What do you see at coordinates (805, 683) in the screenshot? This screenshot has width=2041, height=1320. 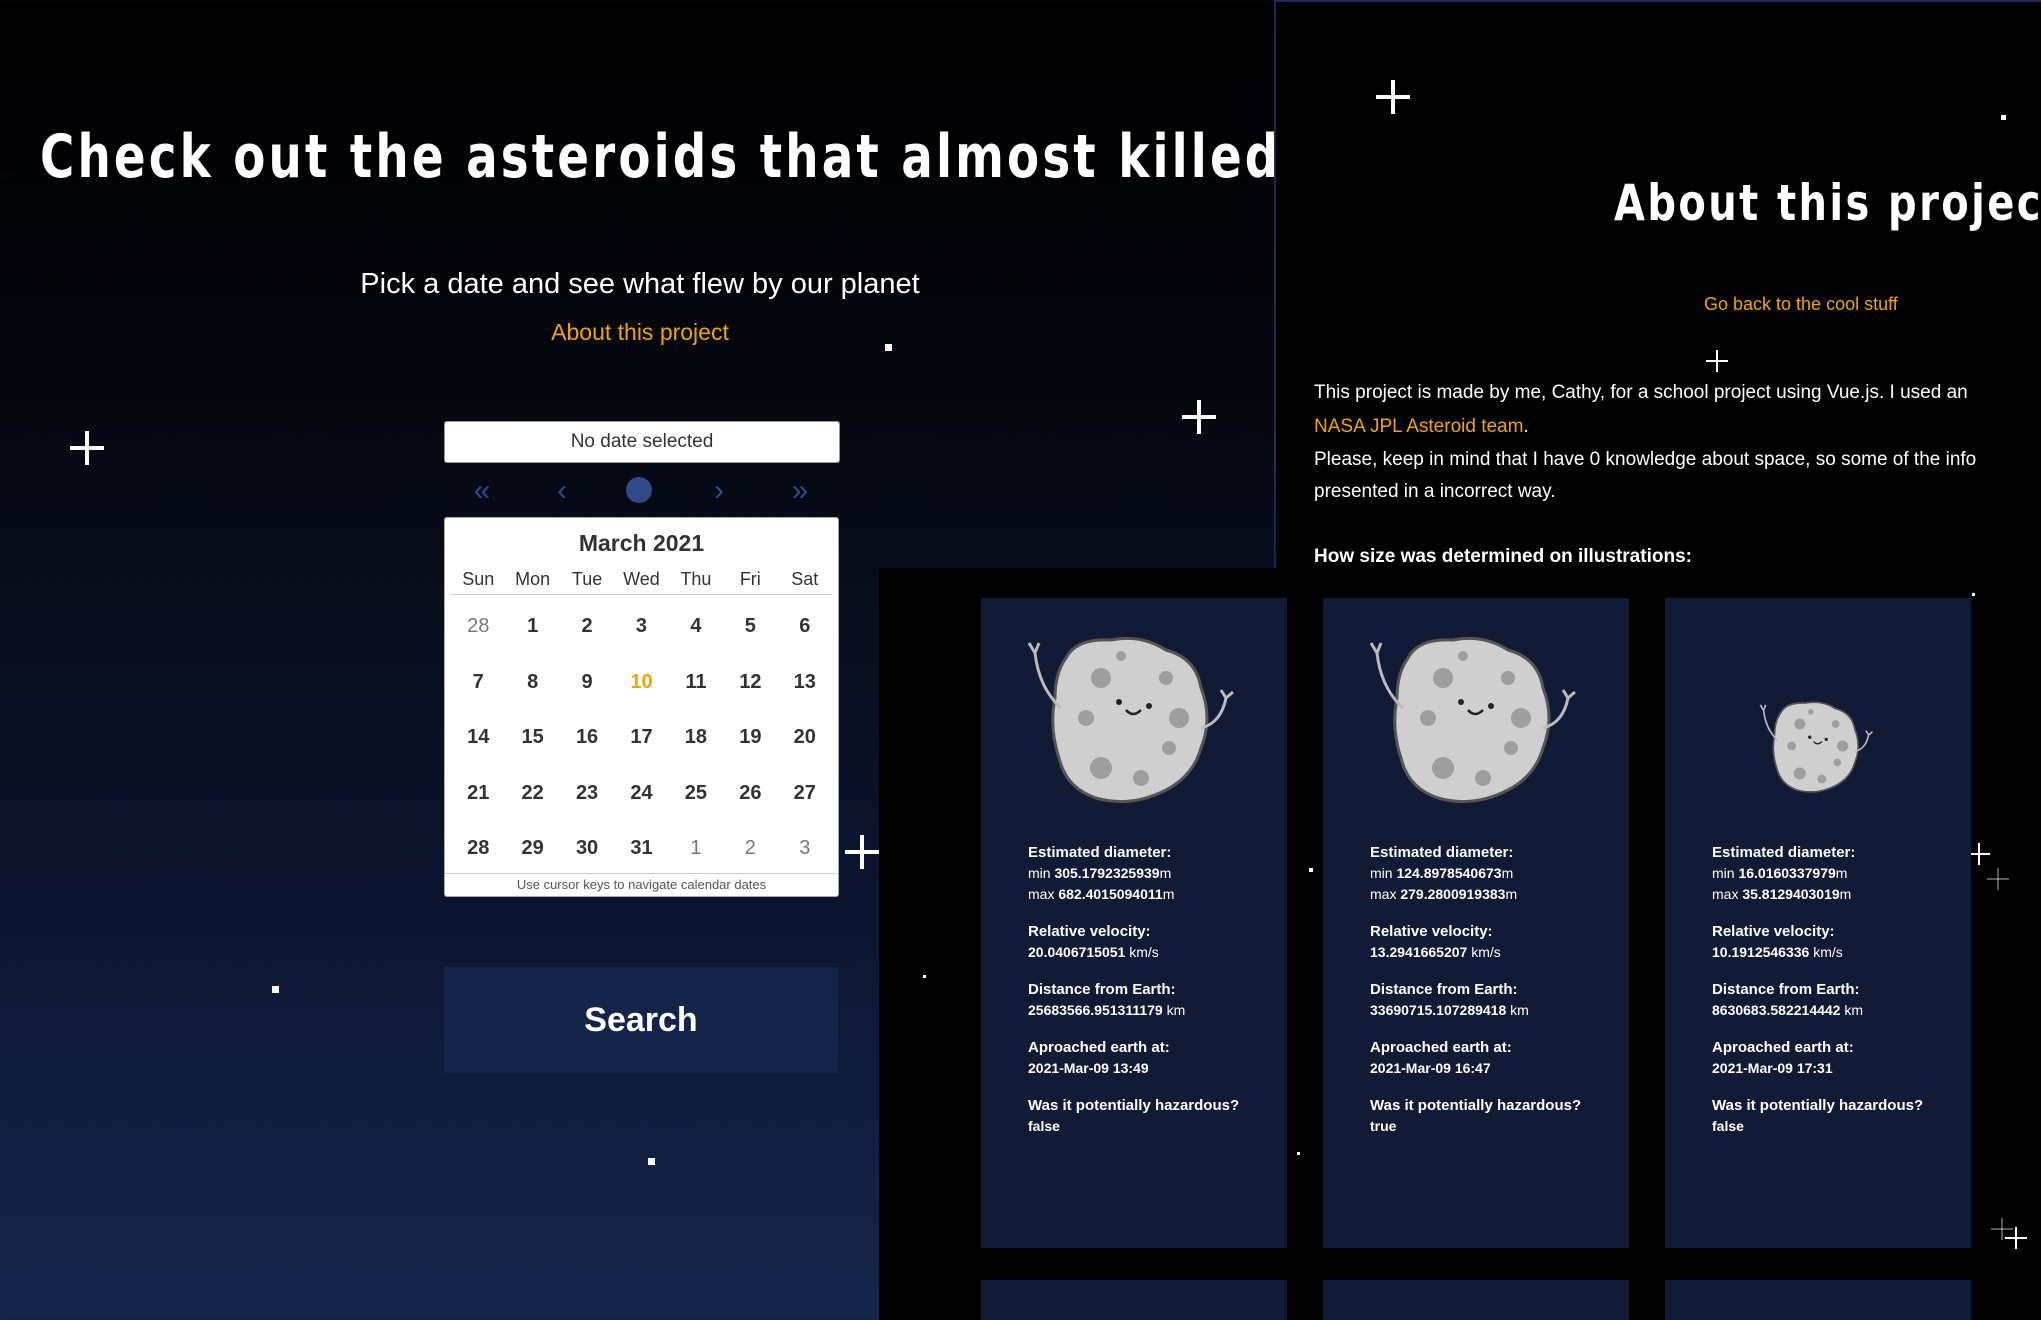 I see `calendar-day: 13` at bounding box center [805, 683].